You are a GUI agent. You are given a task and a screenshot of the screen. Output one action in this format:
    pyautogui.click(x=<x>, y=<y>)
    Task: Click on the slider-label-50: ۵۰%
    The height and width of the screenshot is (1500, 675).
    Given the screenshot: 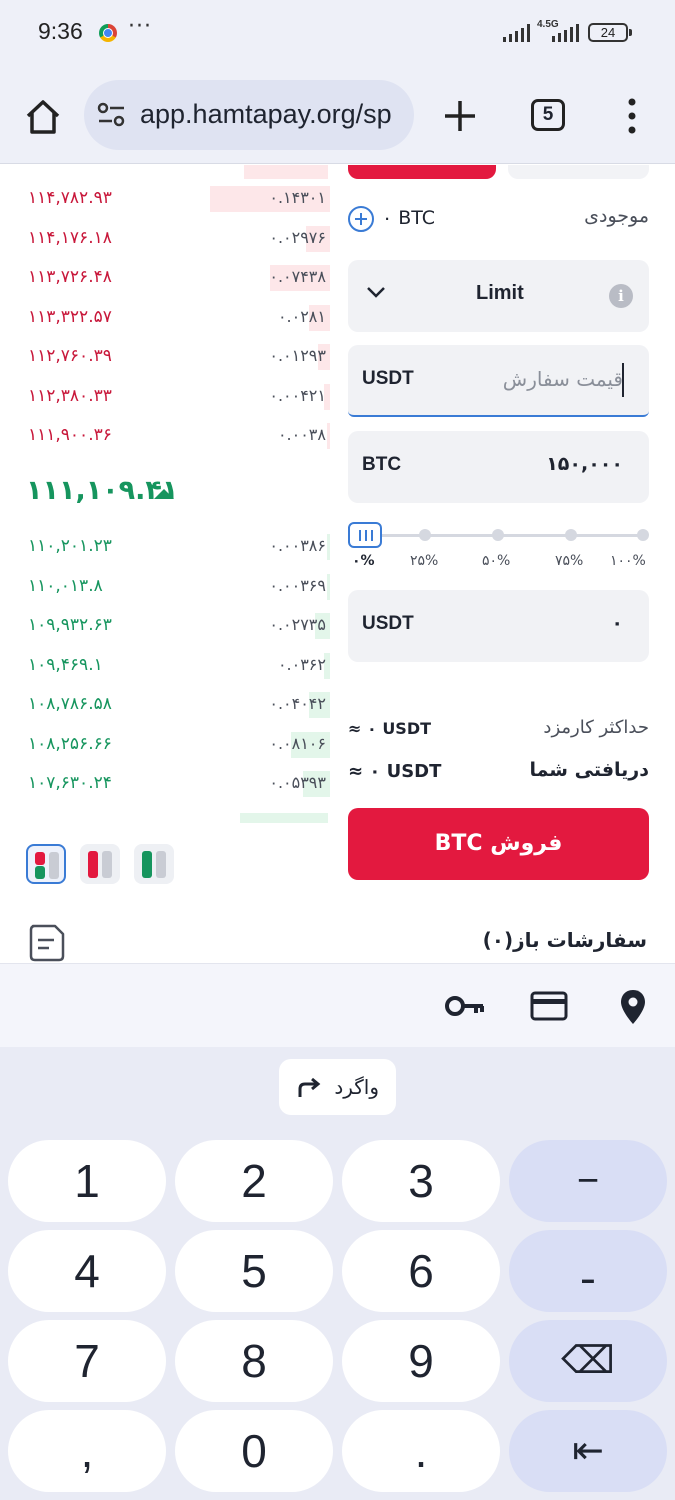 What is the action you would take?
    pyautogui.click(x=496, y=561)
    